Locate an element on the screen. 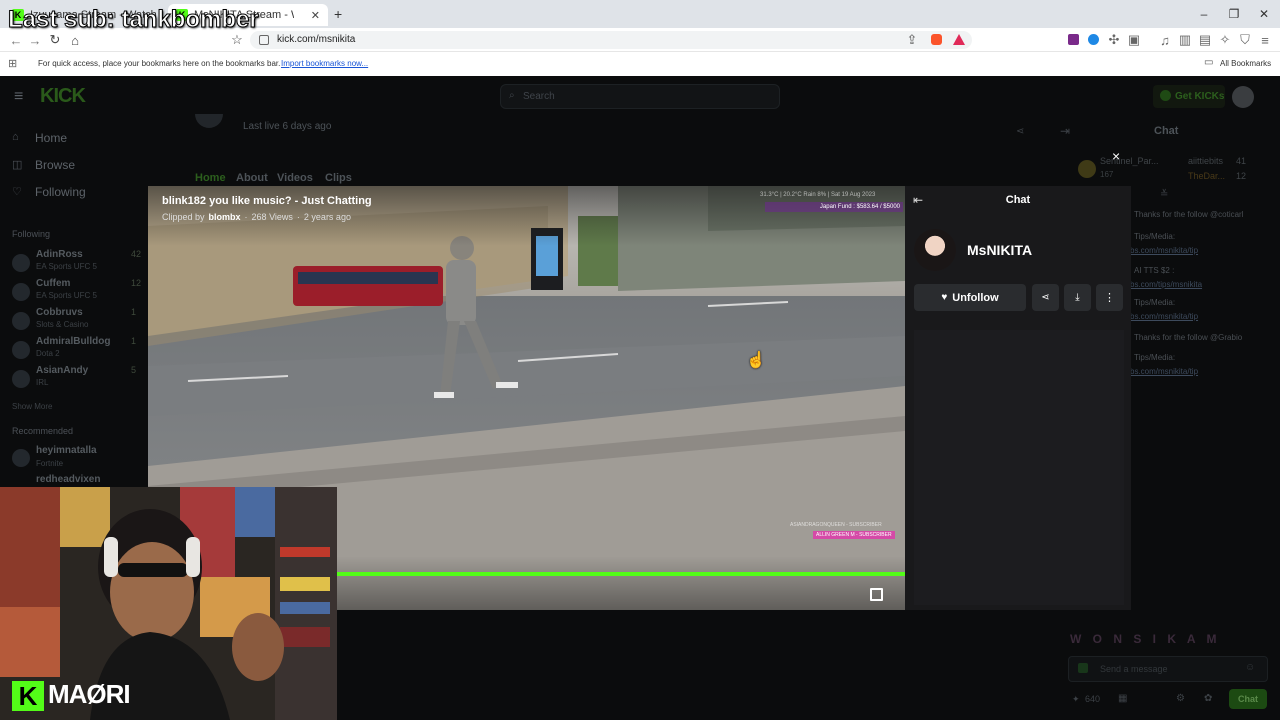  all-bookmarks: All Bookmarks is located at coordinates (1245, 63).